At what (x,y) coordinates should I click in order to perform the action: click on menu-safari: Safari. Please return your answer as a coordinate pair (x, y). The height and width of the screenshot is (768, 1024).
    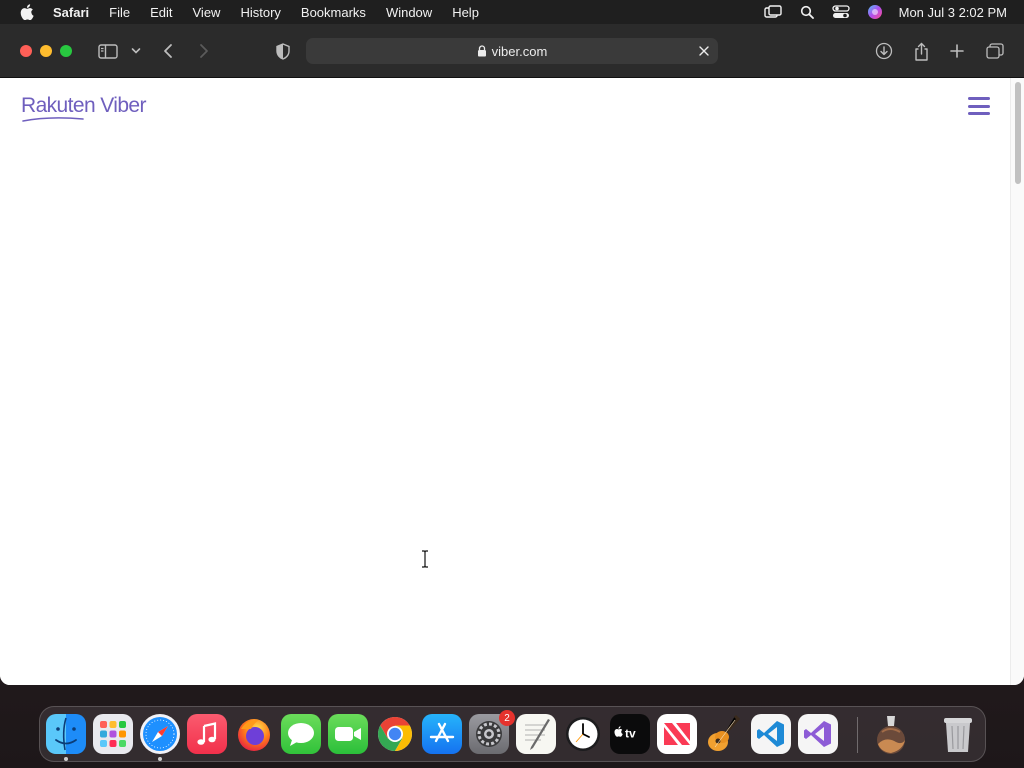
    Looking at the image, I should click on (71, 12).